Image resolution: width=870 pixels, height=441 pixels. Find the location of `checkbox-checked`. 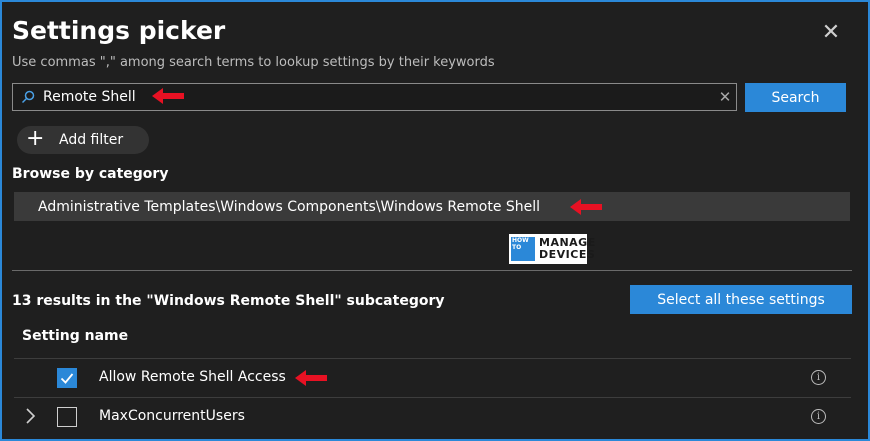

checkbox-checked is located at coordinates (67, 378).